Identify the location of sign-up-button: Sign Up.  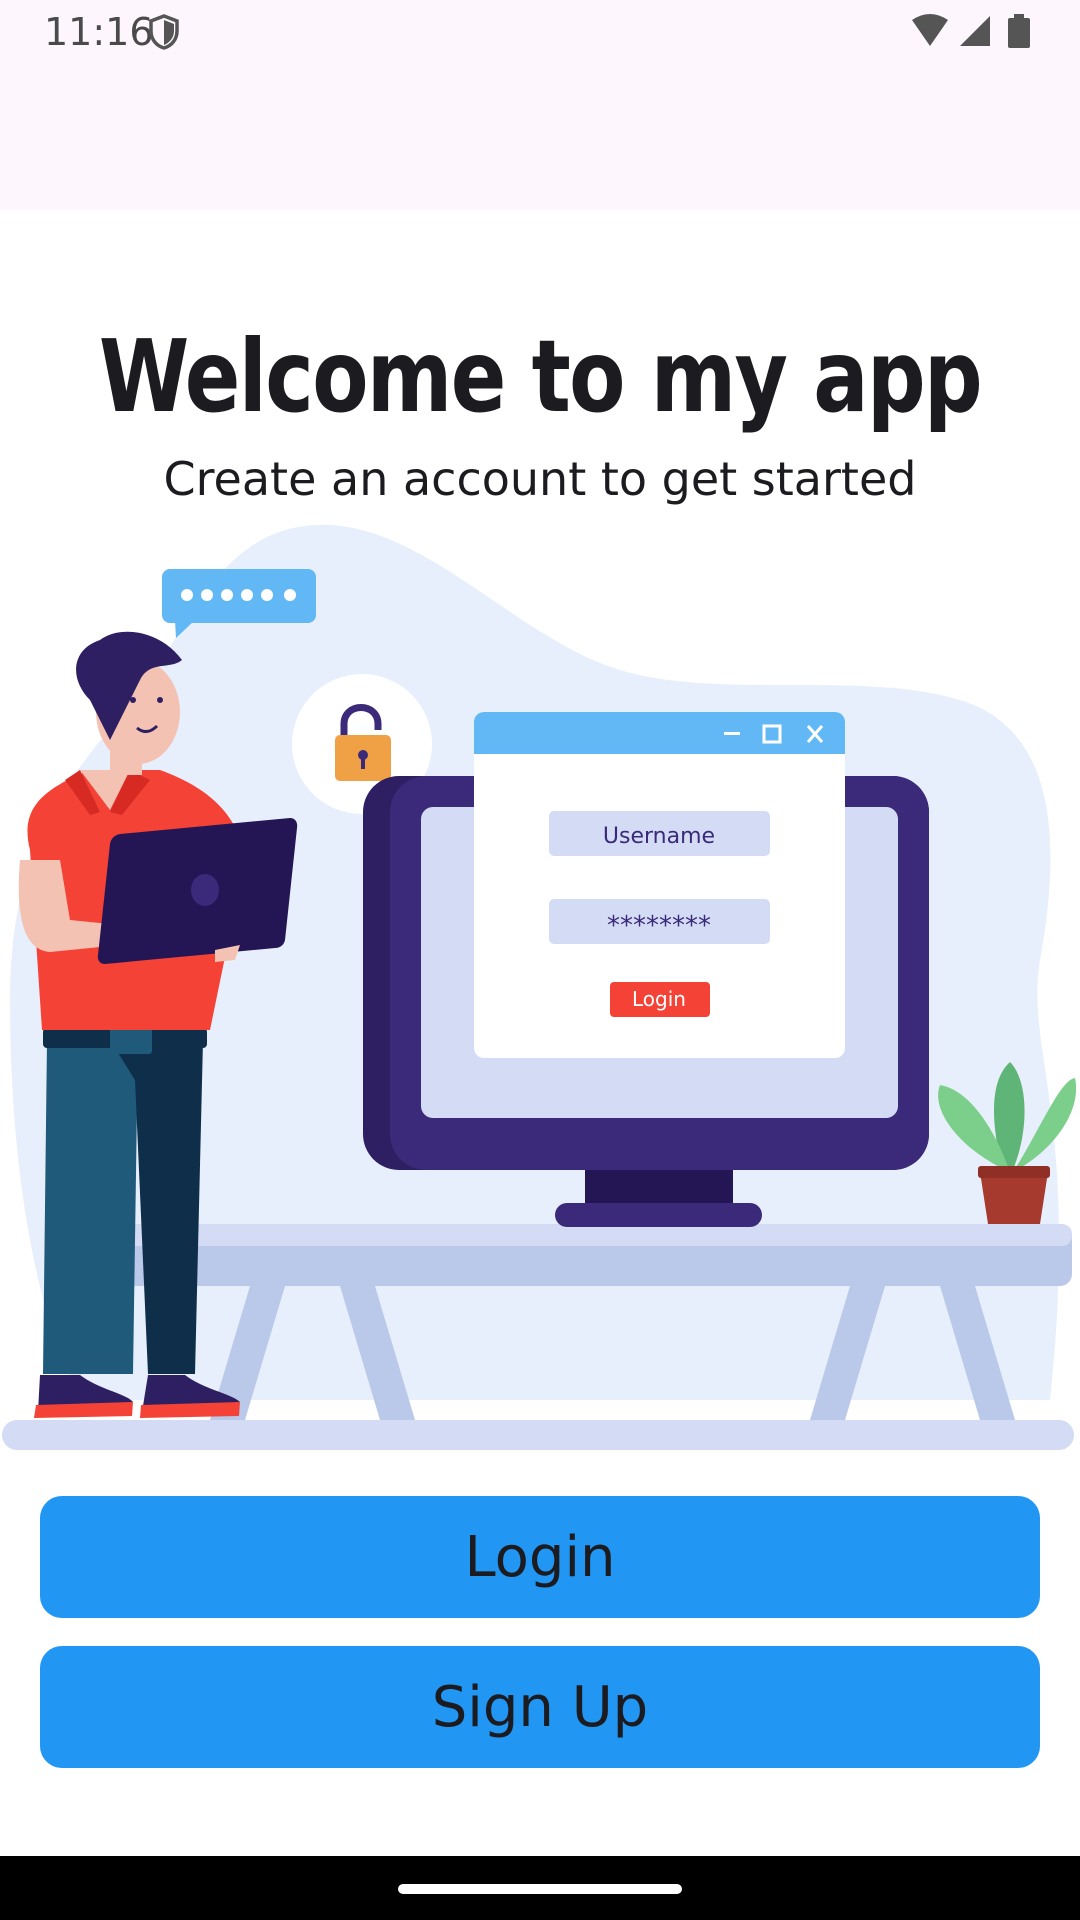
(540, 1707).